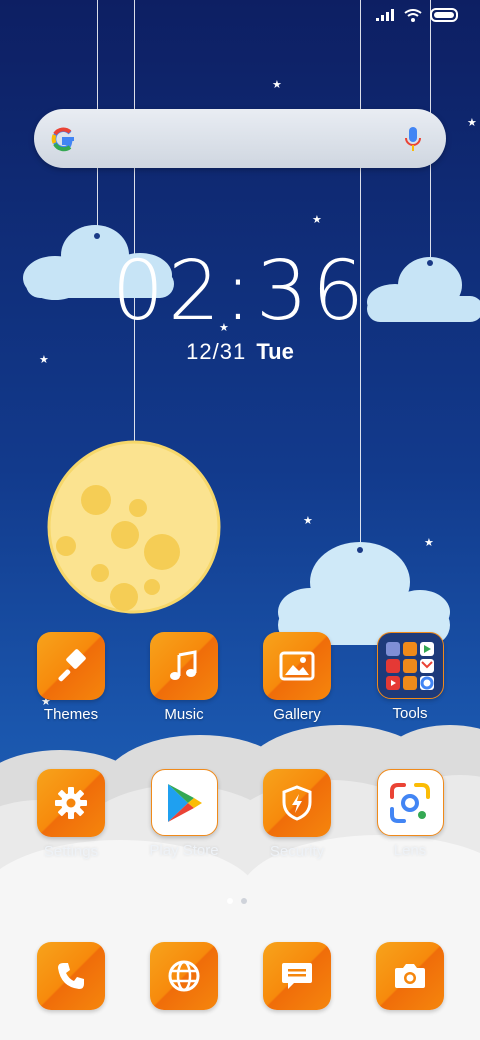 This screenshot has width=480, height=1040. What do you see at coordinates (410, 713) in the screenshot?
I see `app-label: Tools` at bounding box center [410, 713].